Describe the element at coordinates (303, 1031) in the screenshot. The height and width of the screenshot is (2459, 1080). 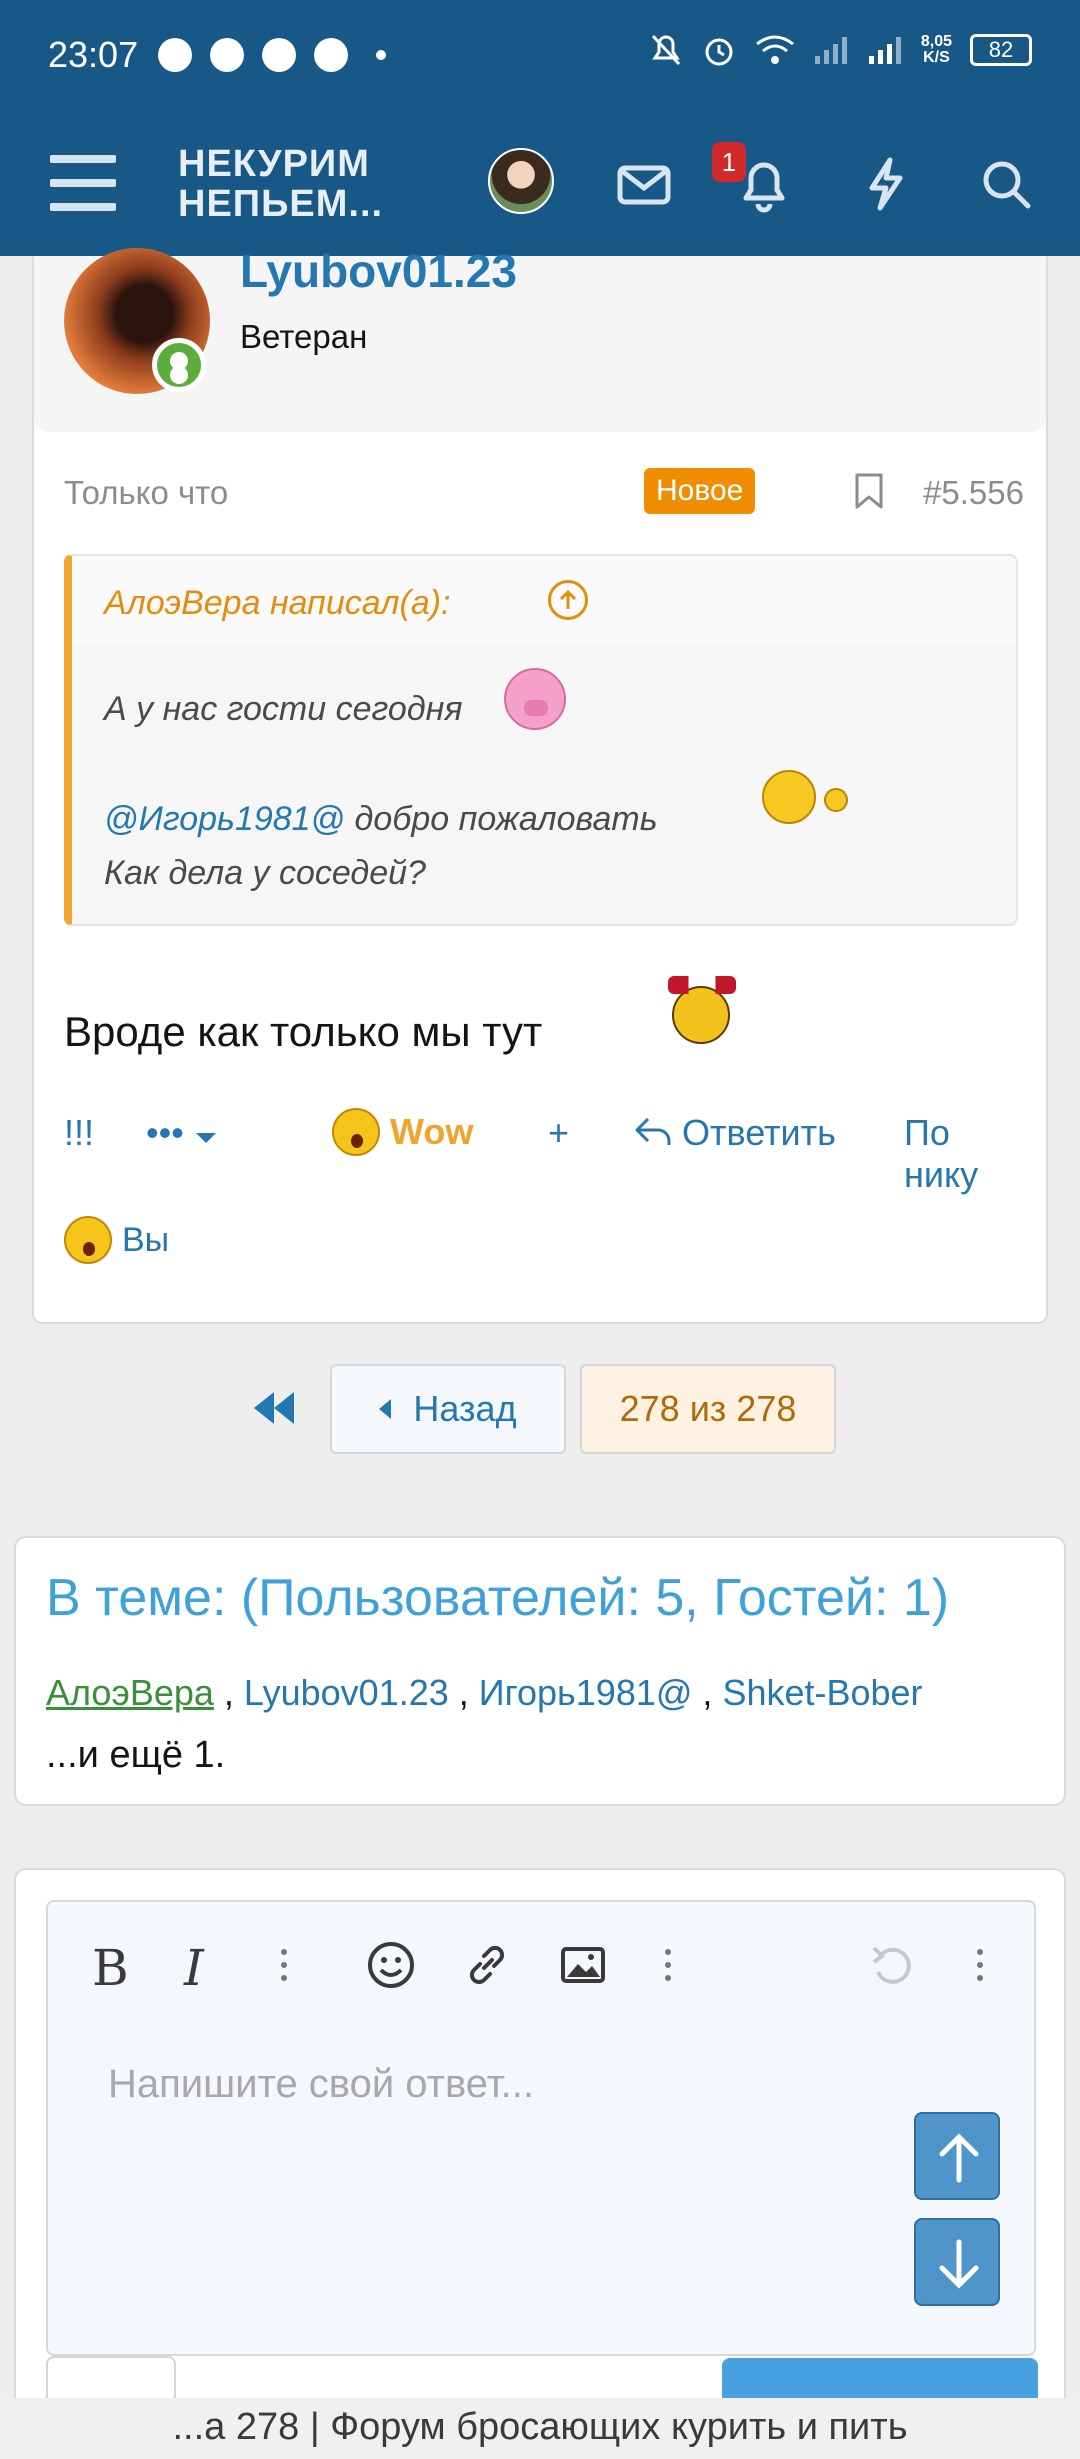
I see `post-body: Вроде как только мы тут` at that location.